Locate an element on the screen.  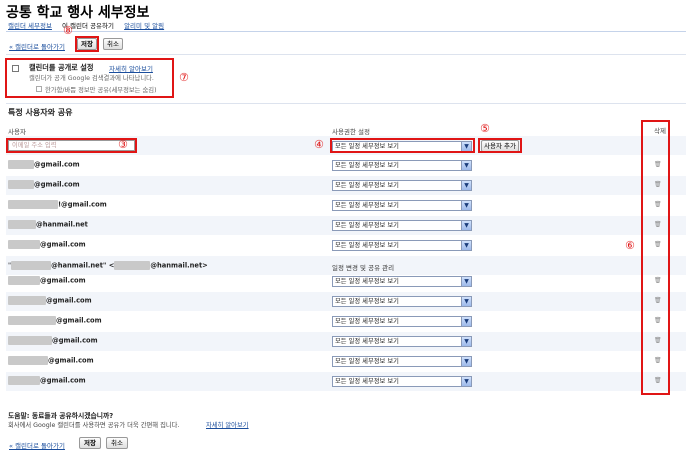
help-learn-more-link: 자세히 알아보기 is located at coordinates (227, 424).